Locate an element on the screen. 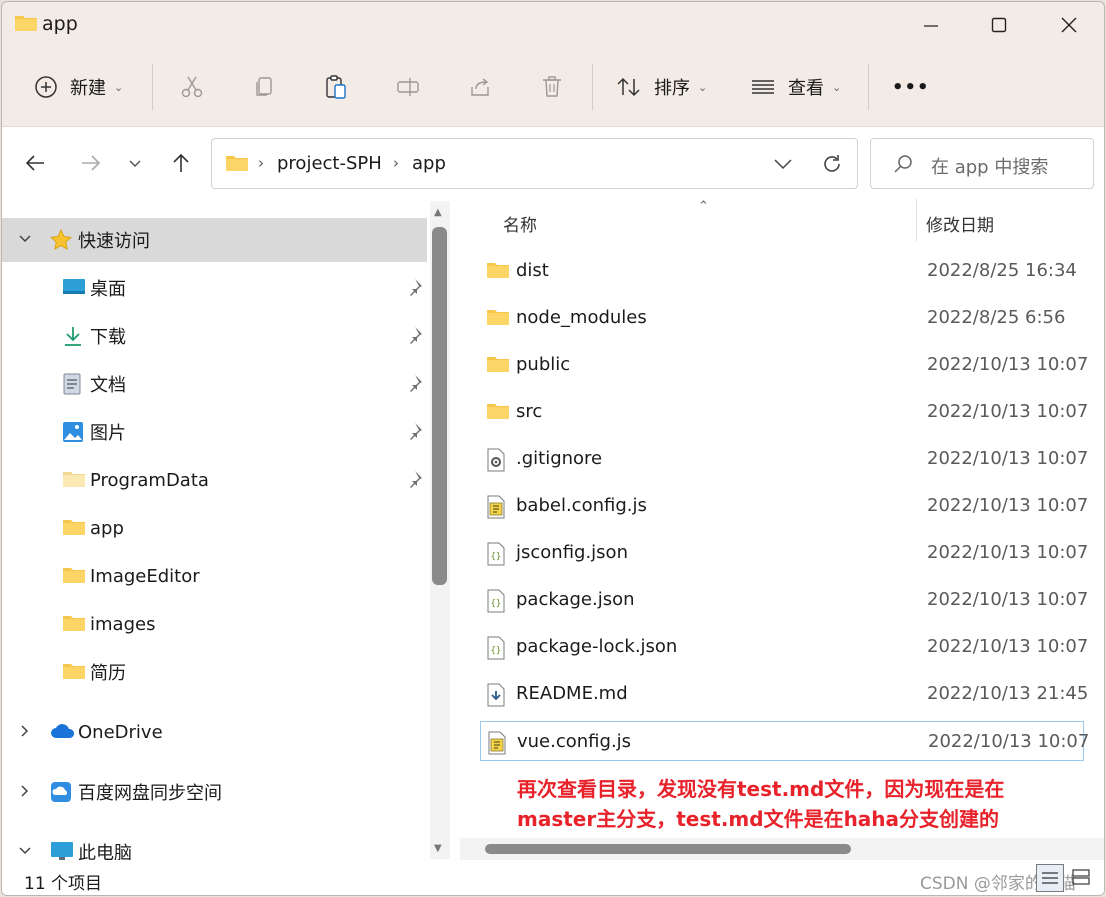  file-row: {} jsconfig.json 2022/10/13 10:07 is located at coordinates (784, 553).